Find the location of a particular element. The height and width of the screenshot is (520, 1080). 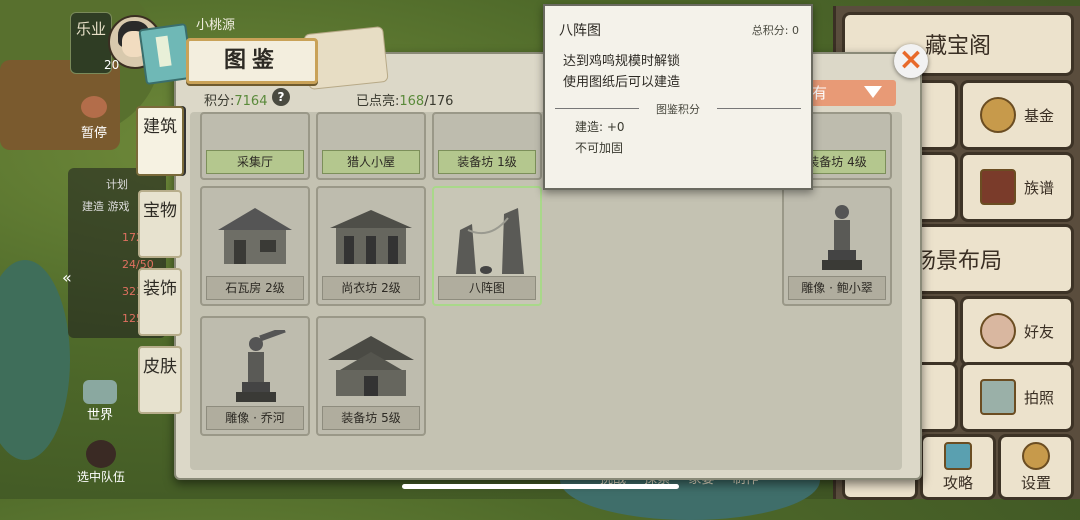

grid-card: 雕像 · 乔河 is located at coordinates (255, 376).